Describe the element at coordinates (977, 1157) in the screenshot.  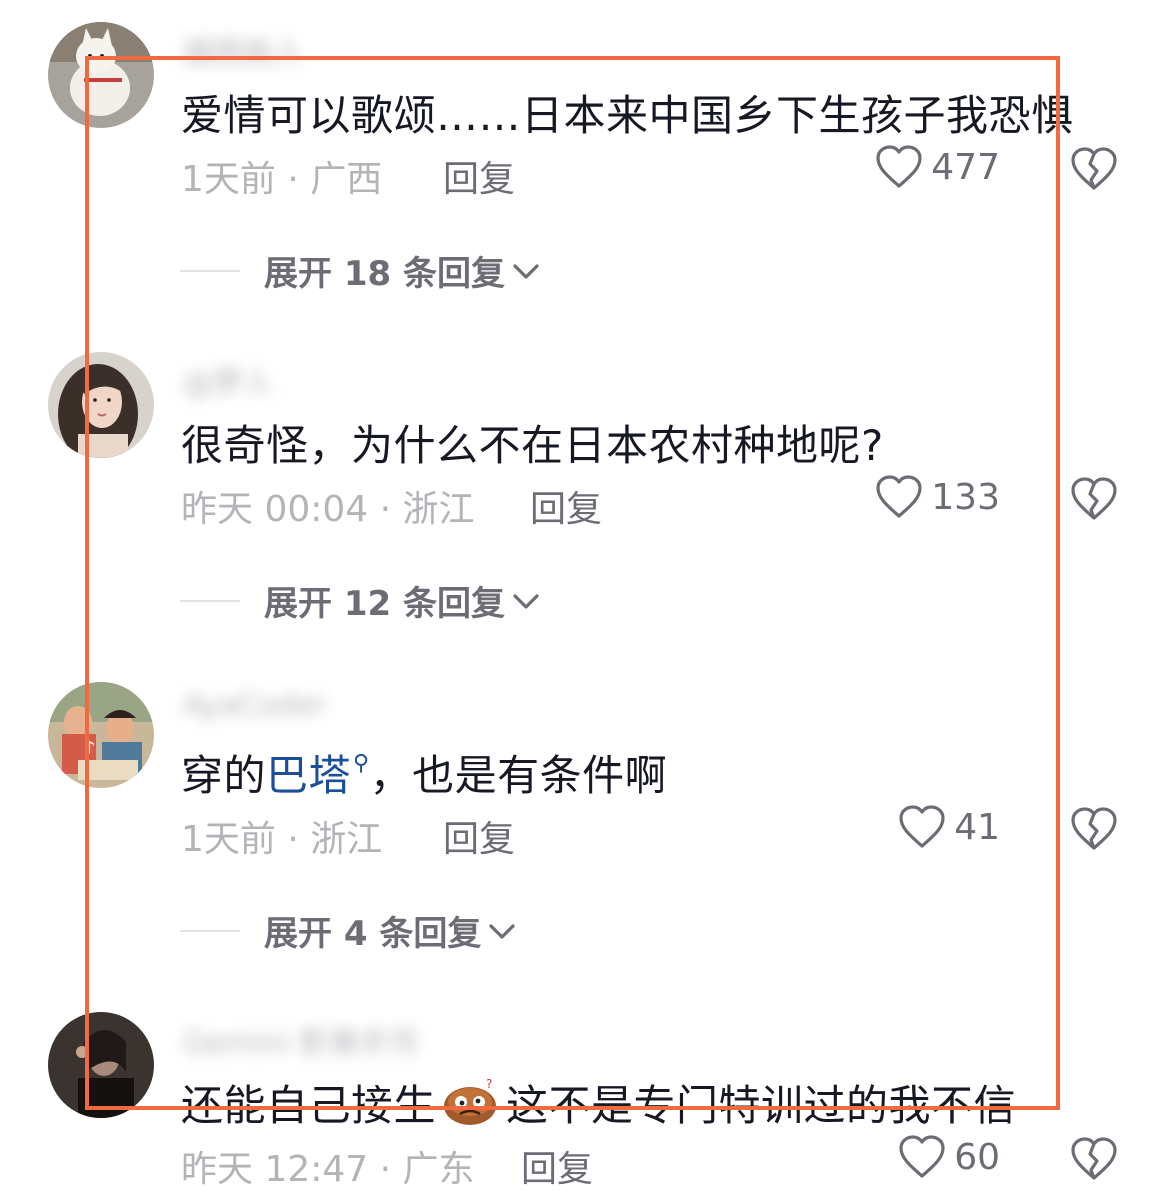
I see `like-count: 60` at that location.